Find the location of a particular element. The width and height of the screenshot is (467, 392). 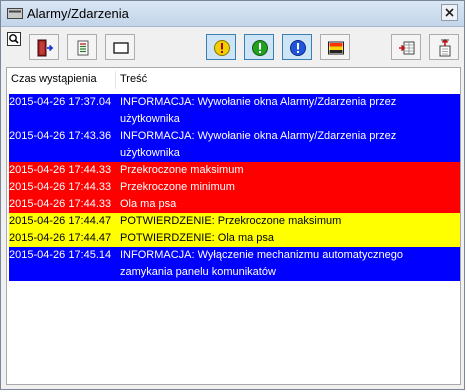

event-time: 2015-04-26 17:43.36 is located at coordinates (60, 136).